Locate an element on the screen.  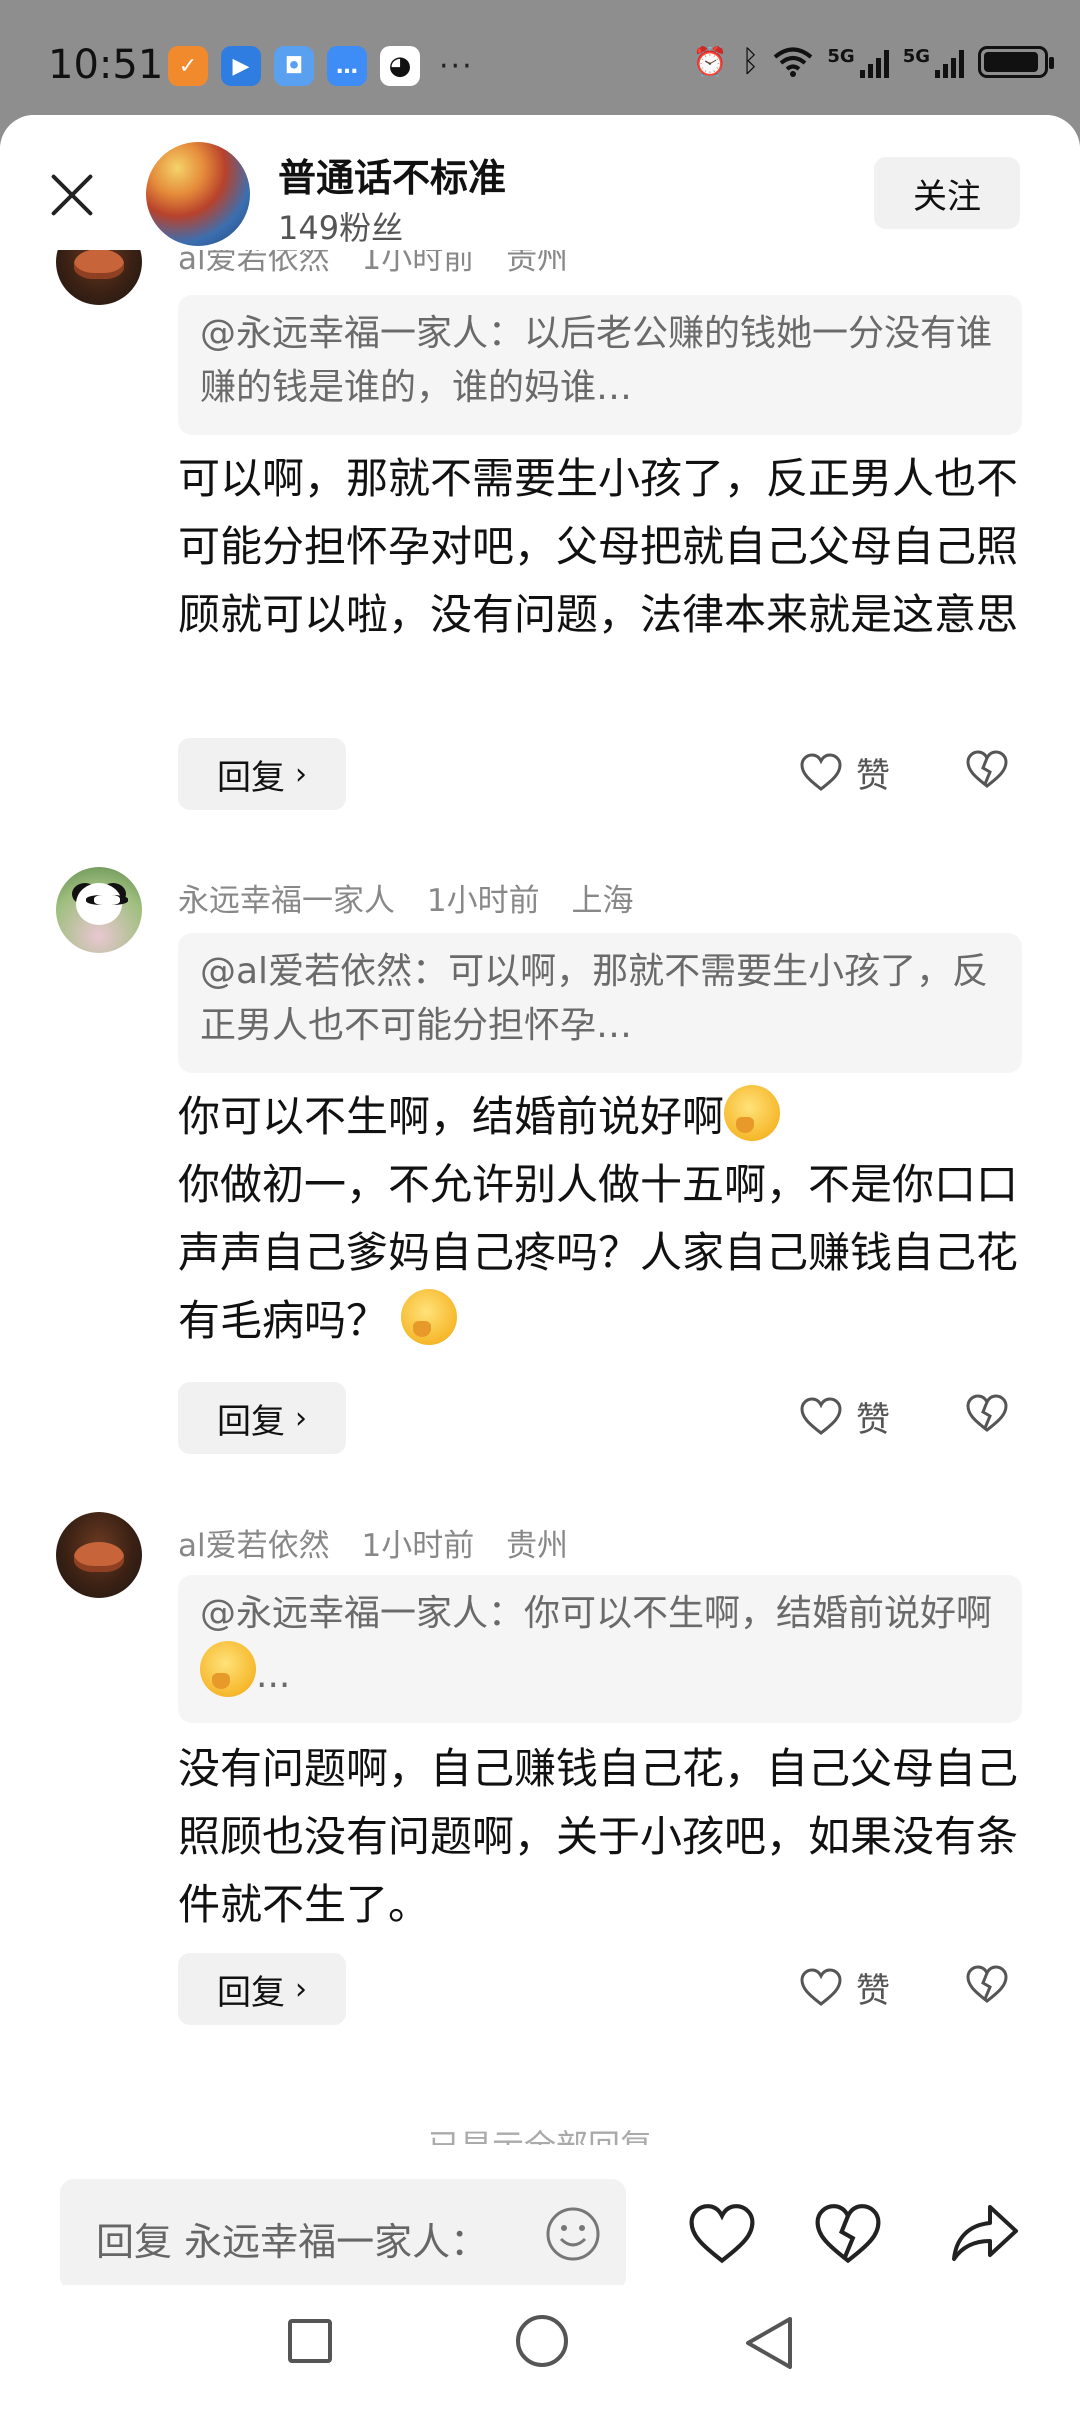
emoji-picker-icon is located at coordinates (573, 2234).